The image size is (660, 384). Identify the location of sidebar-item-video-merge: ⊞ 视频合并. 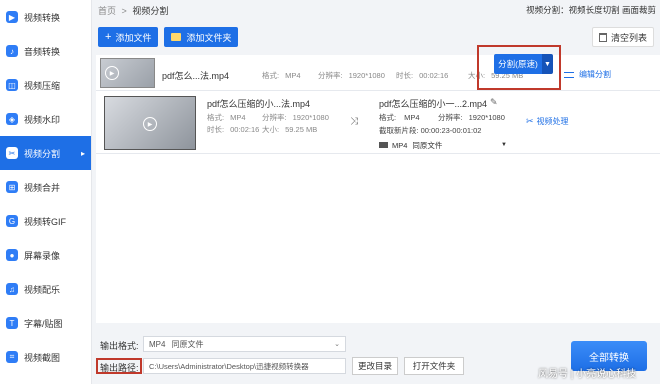
(45, 187).